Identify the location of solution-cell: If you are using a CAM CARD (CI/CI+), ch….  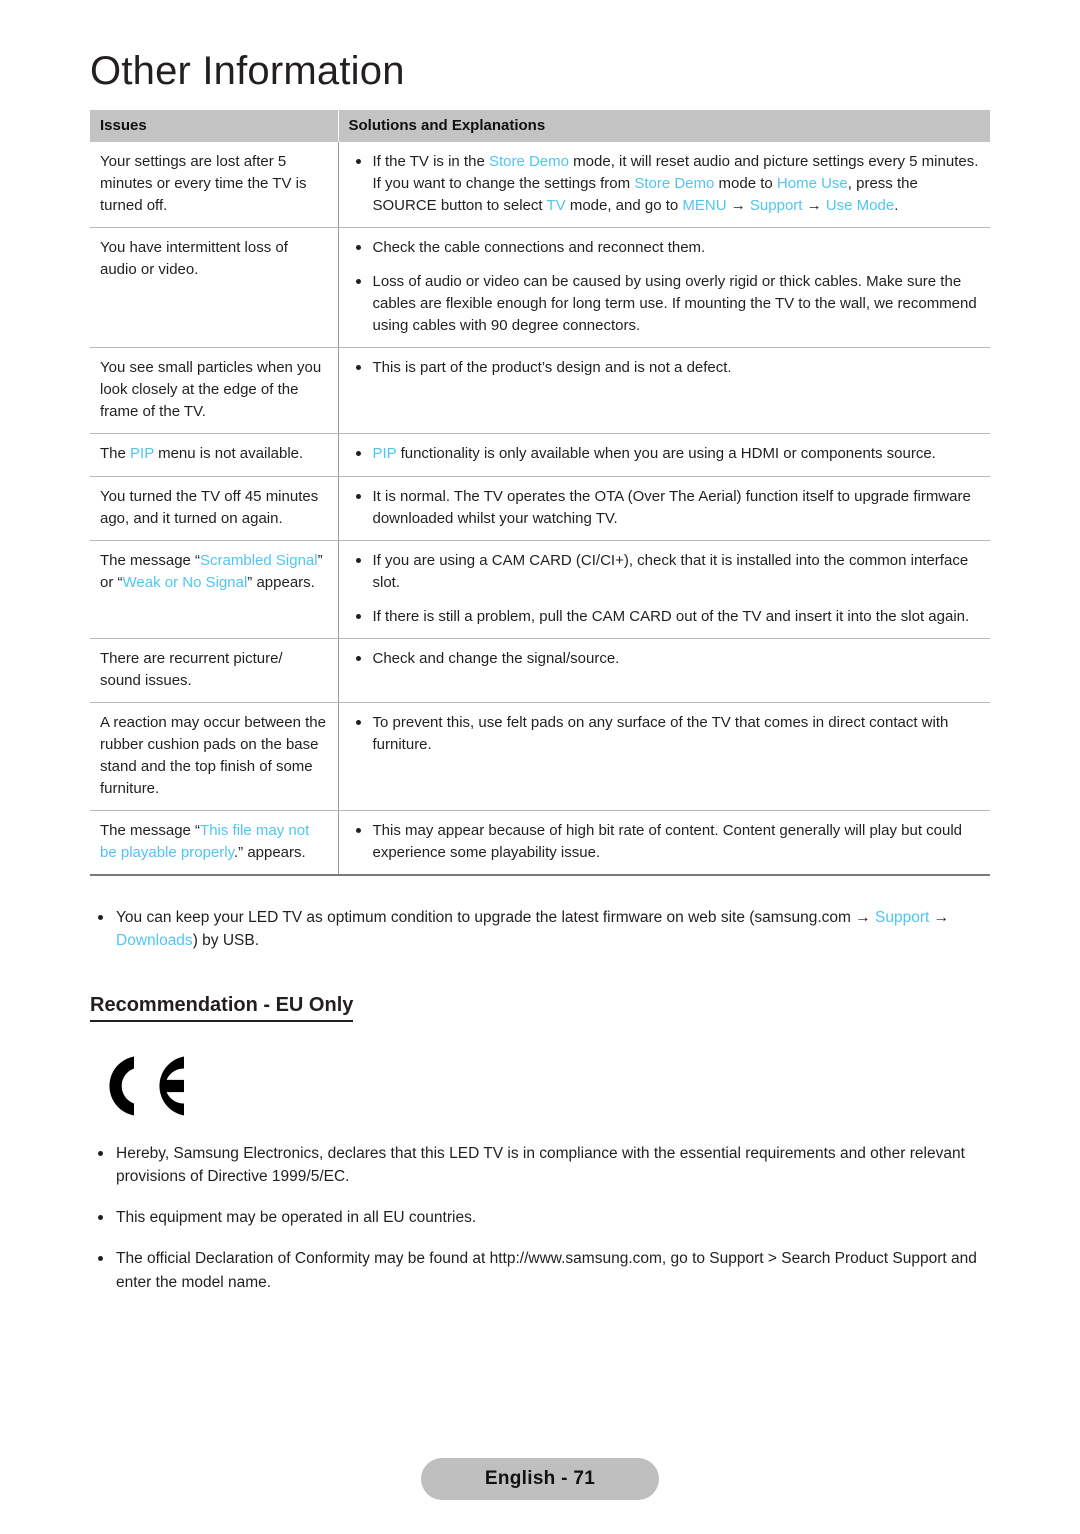
(664, 589).